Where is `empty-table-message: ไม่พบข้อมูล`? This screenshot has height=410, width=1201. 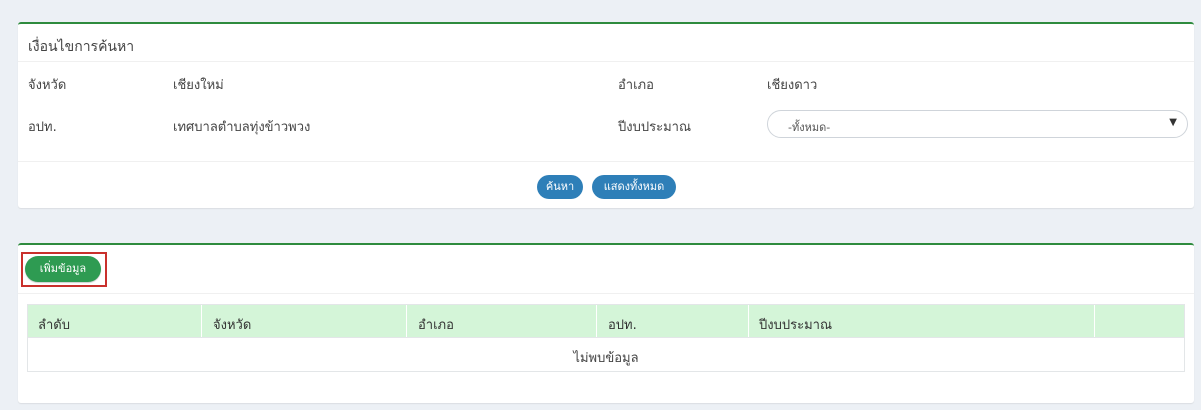
empty-table-message: ไม่พบข้อมูล is located at coordinates (606, 358).